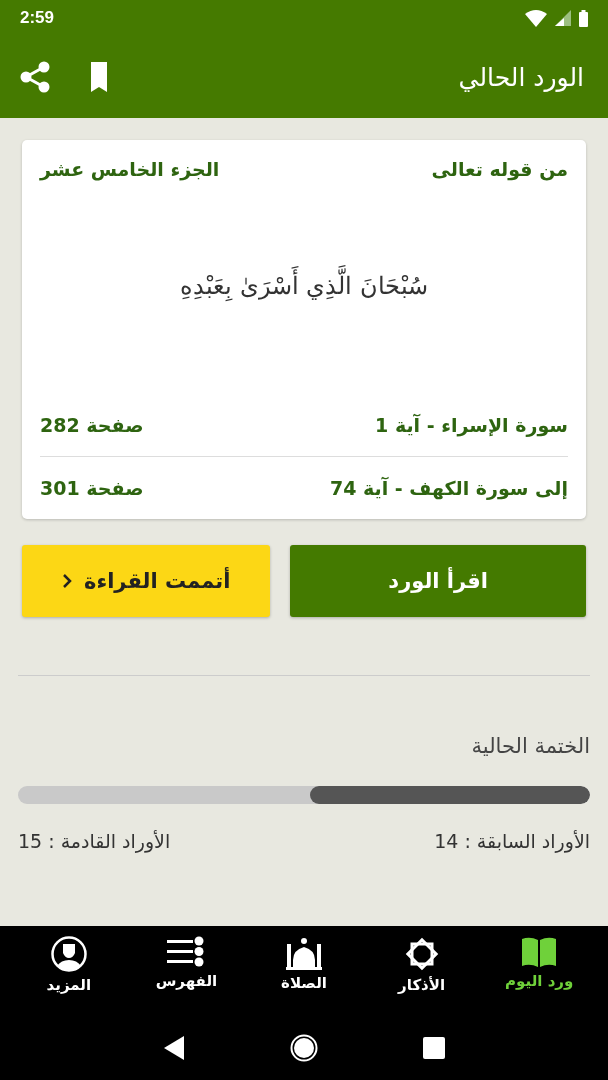  I want to click on finished-button: أتممت القراءة, so click(146, 581).